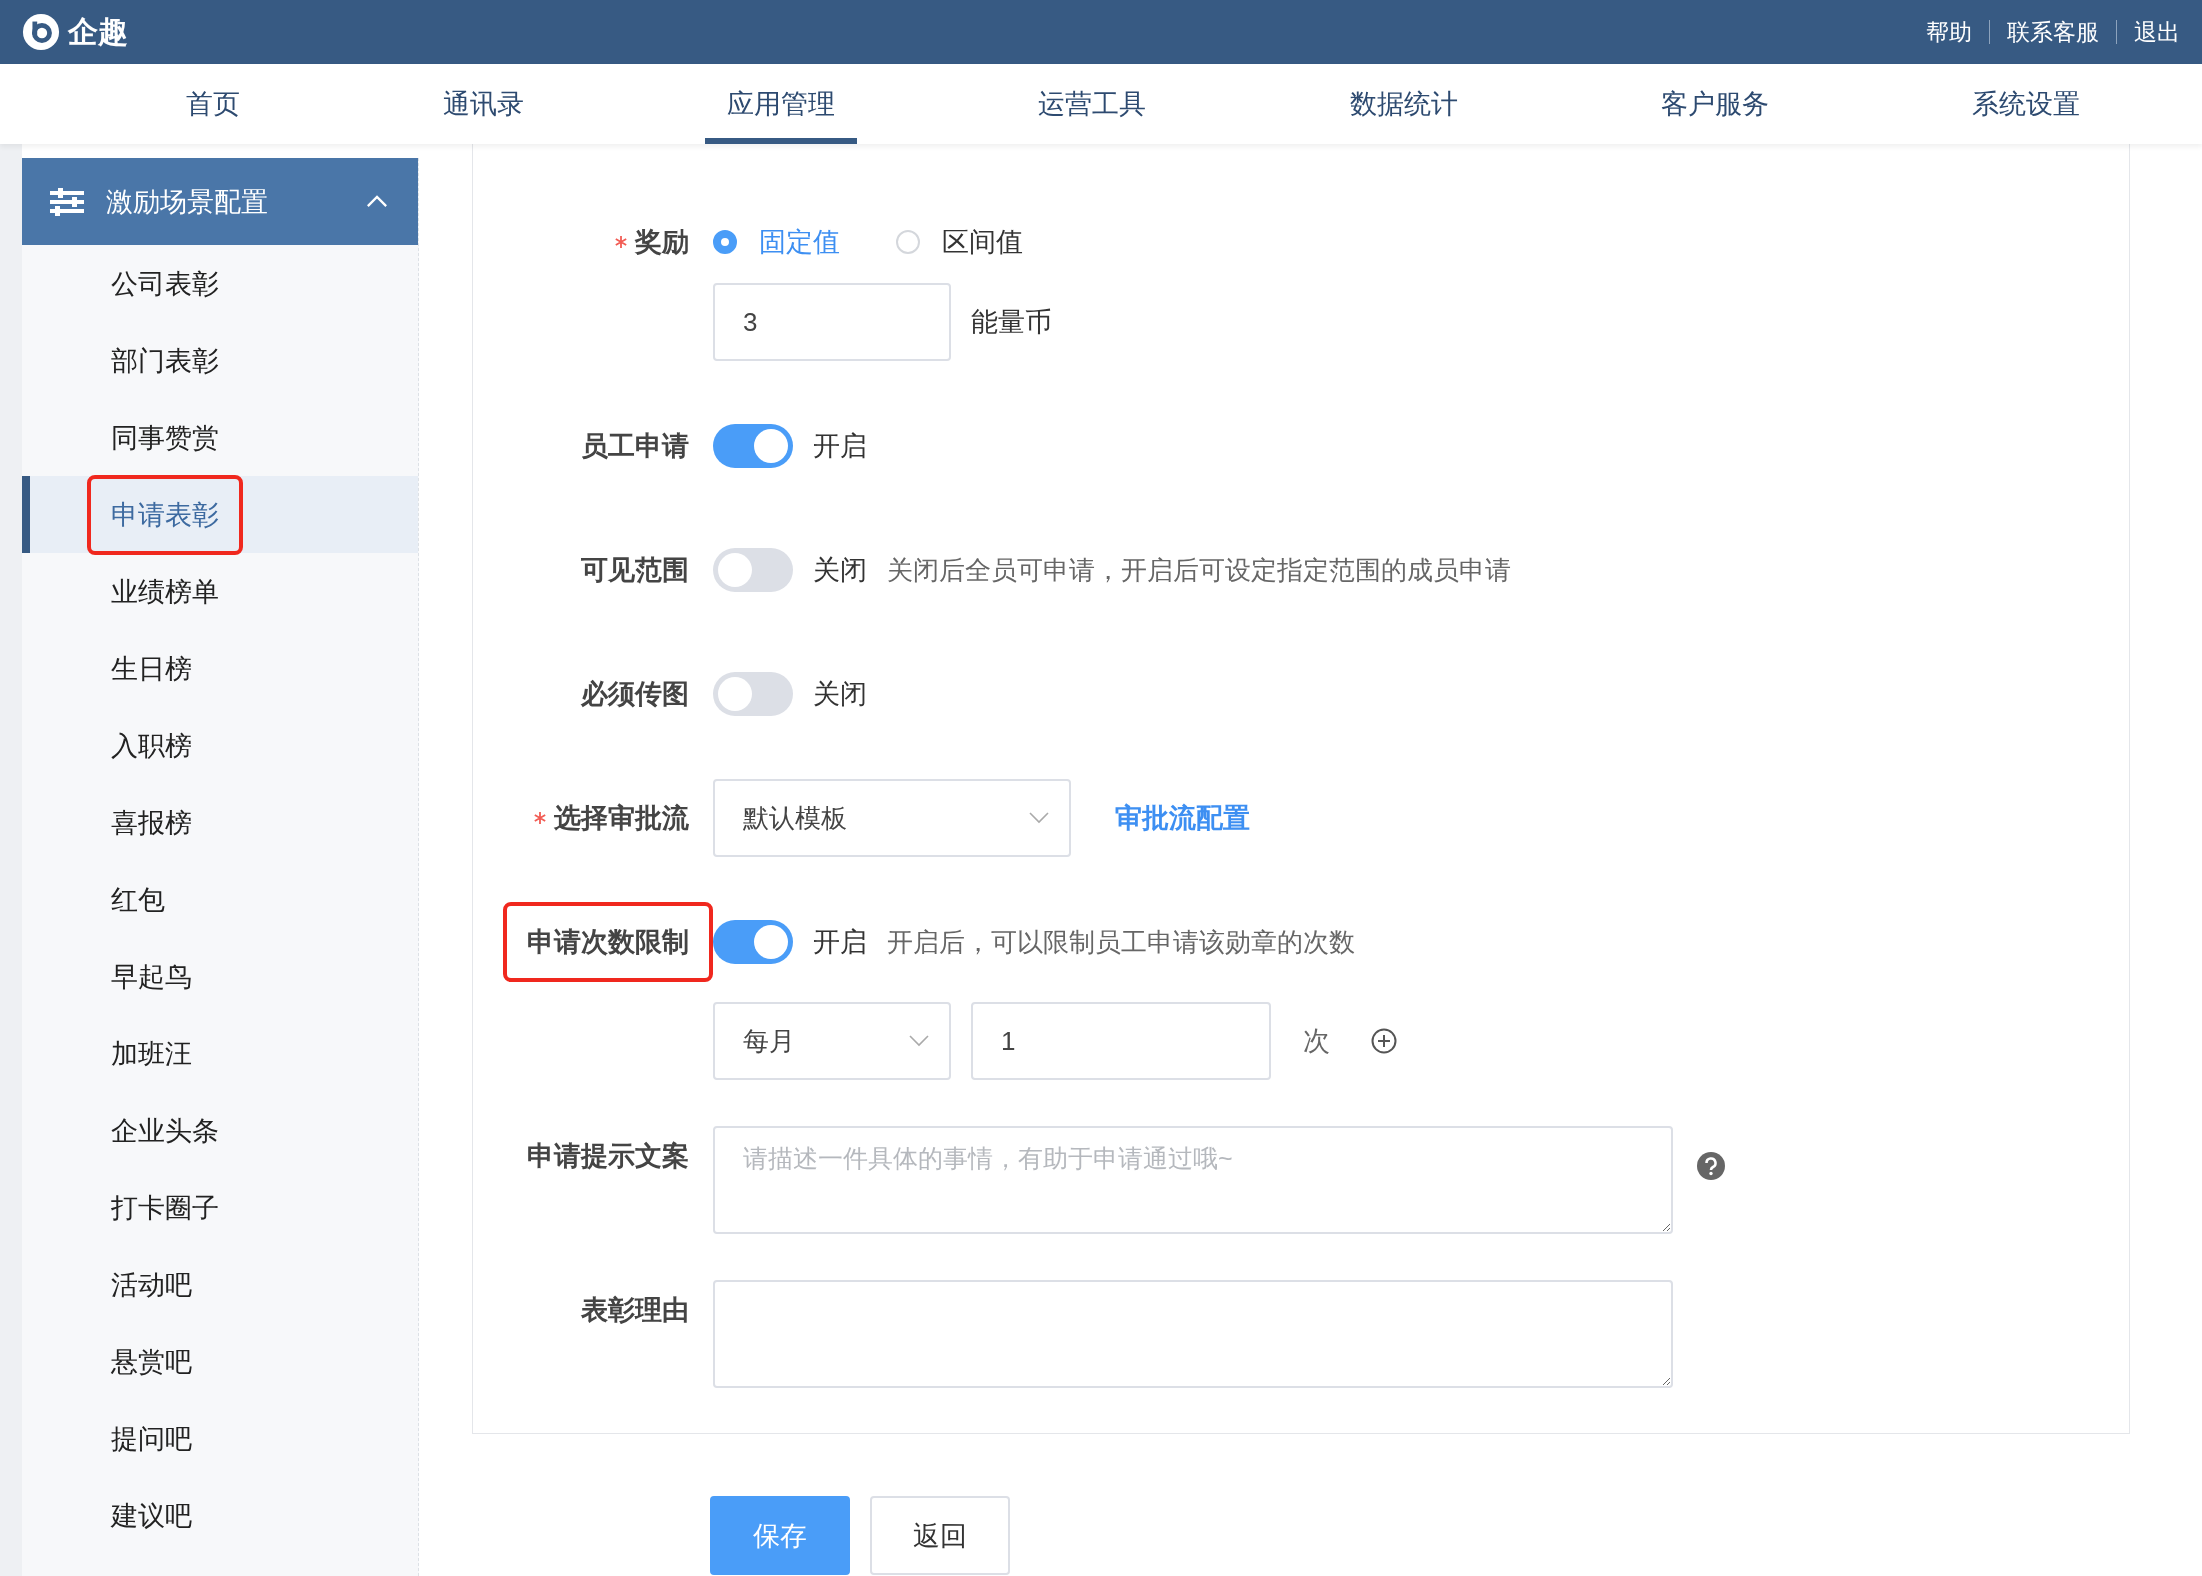 This screenshot has width=2202, height=1576. What do you see at coordinates (220, 899) in the screenshot?
I see `sidebar-item: 红包` at bounding box center [220, 899].